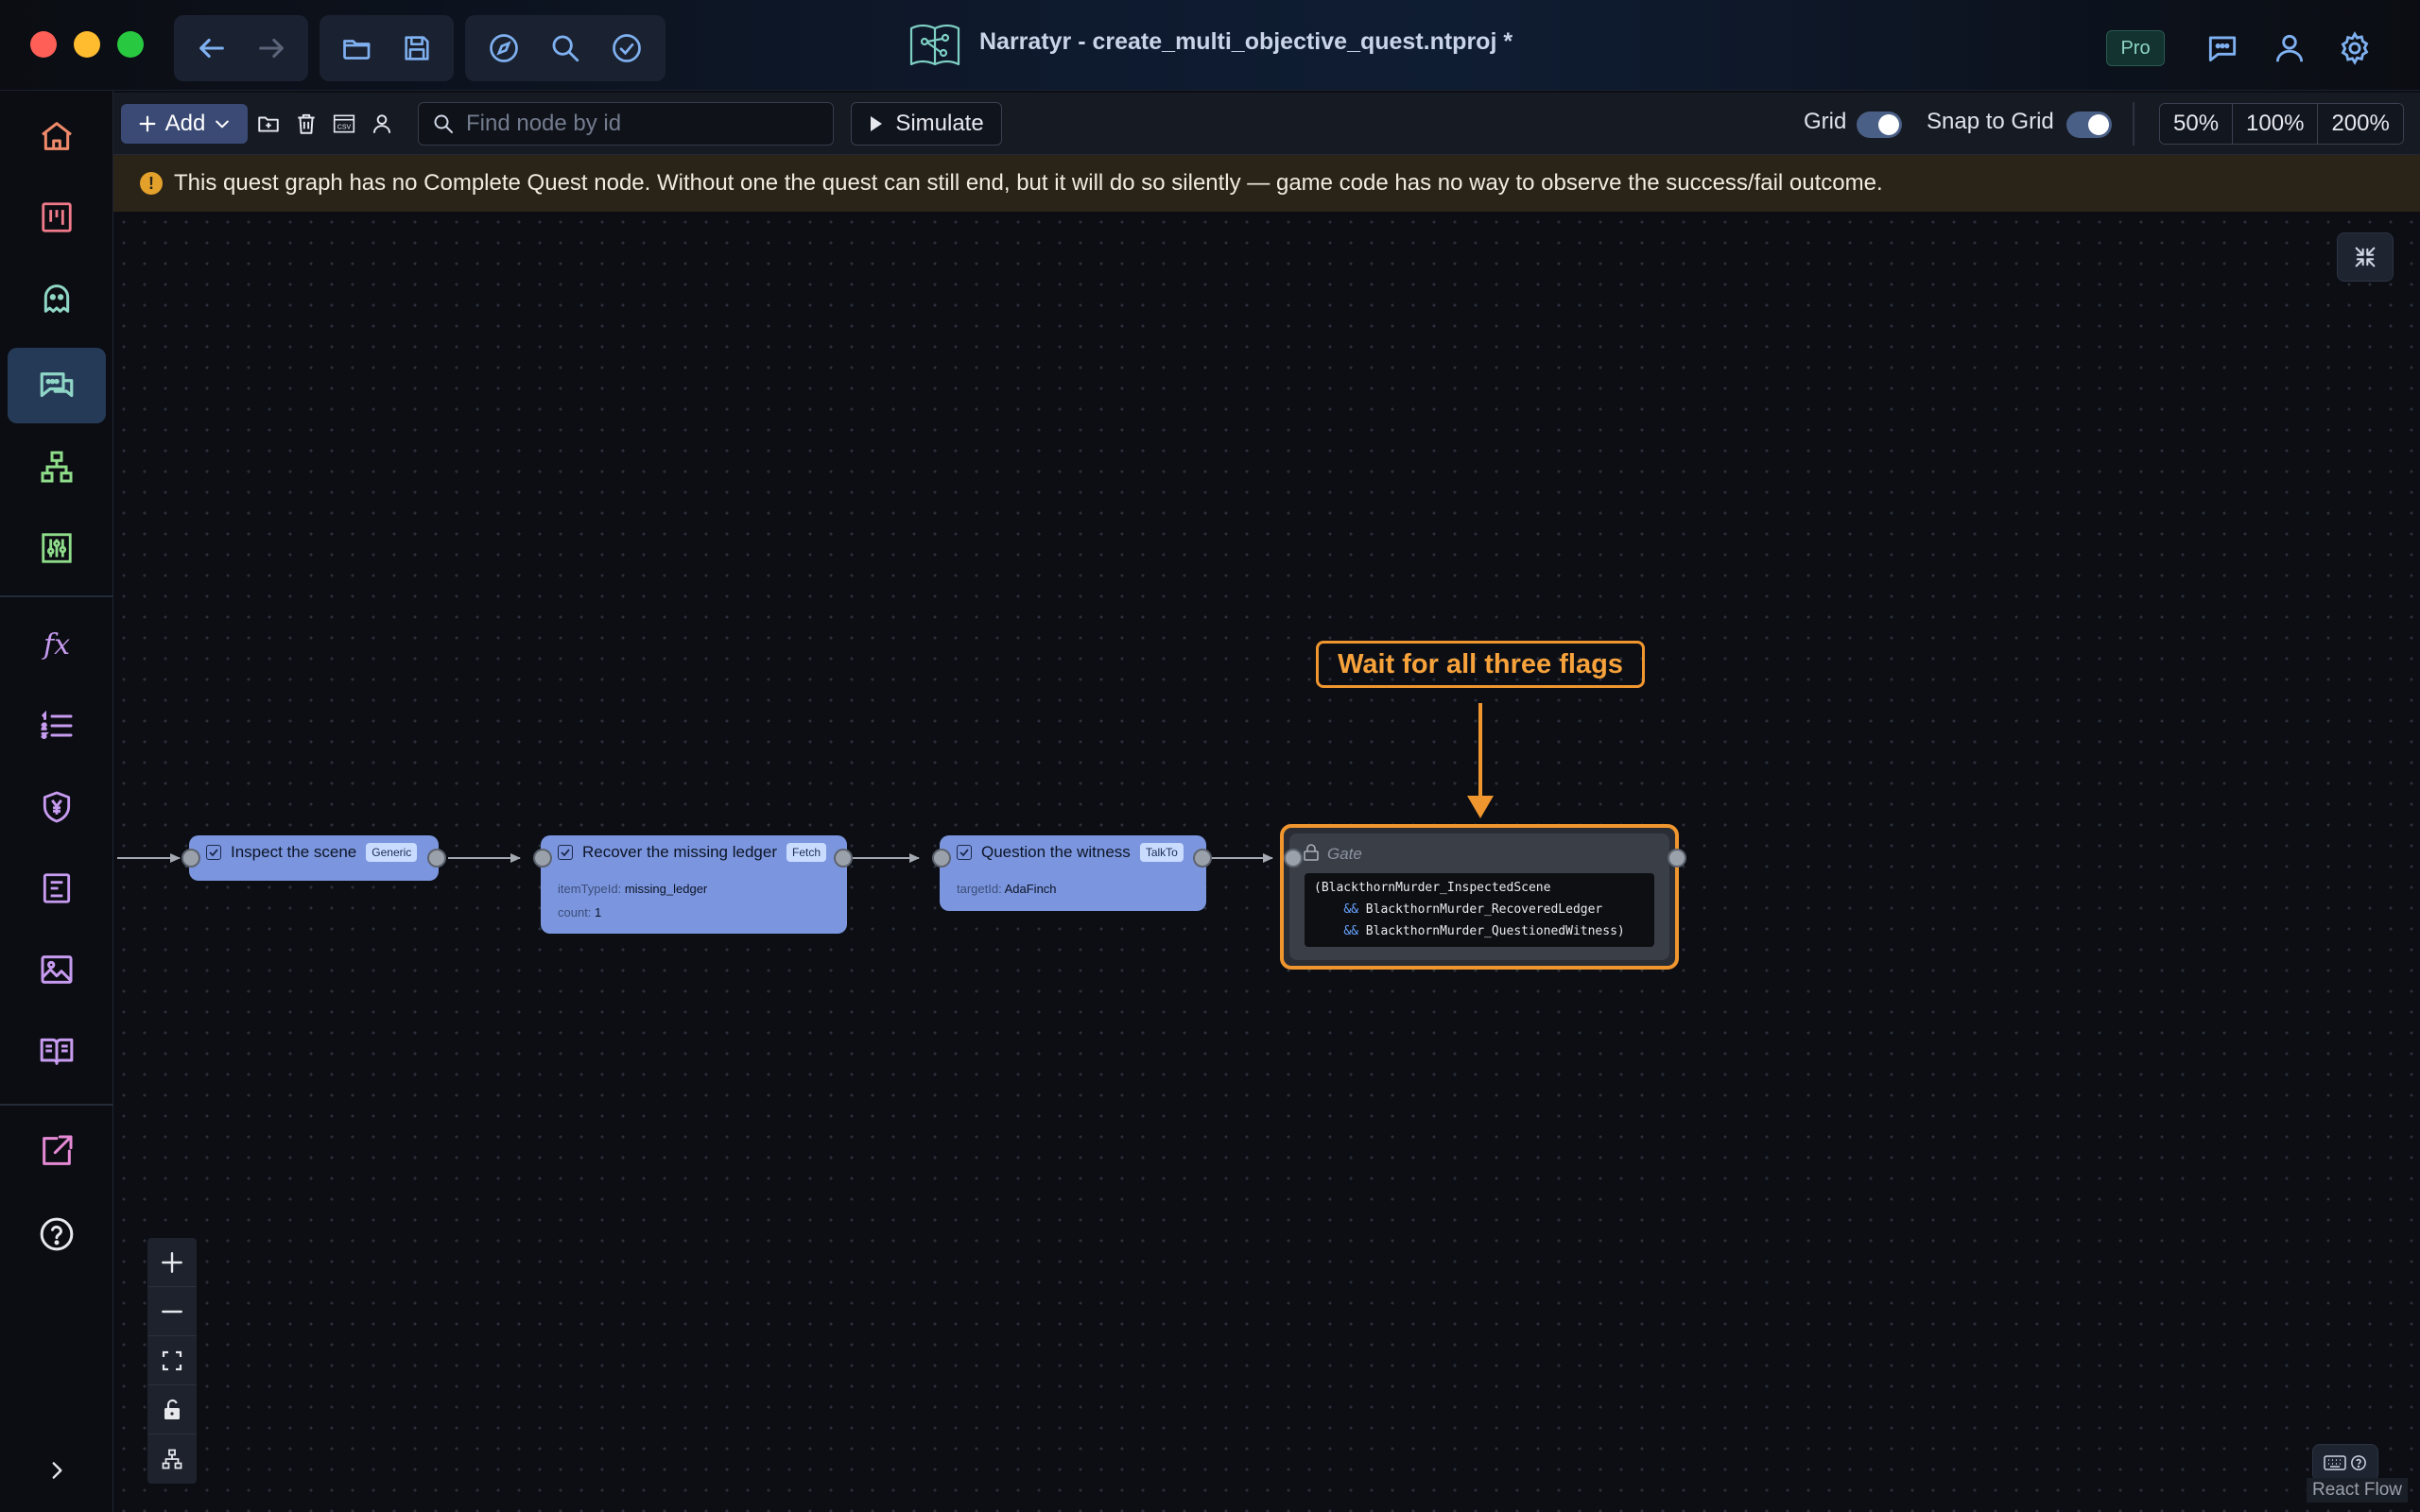 The width and height of the screenshot is (2420, 1512). I want to click on navigate-button, so click(504, 48).